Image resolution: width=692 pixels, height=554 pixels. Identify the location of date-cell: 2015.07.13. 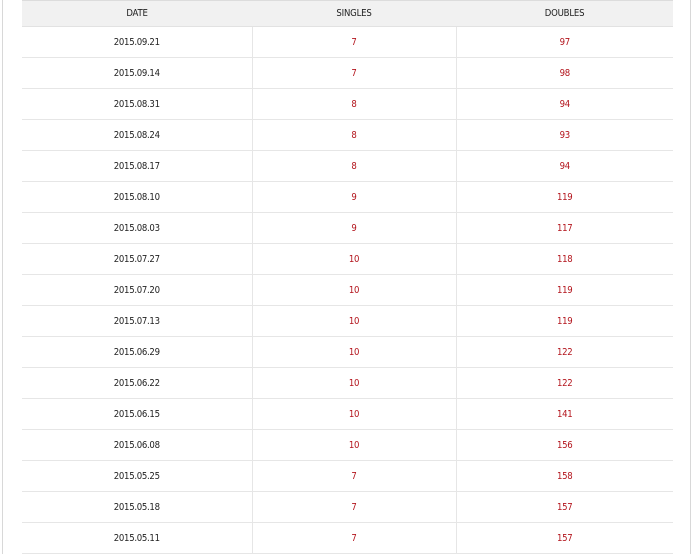
(137, 321).